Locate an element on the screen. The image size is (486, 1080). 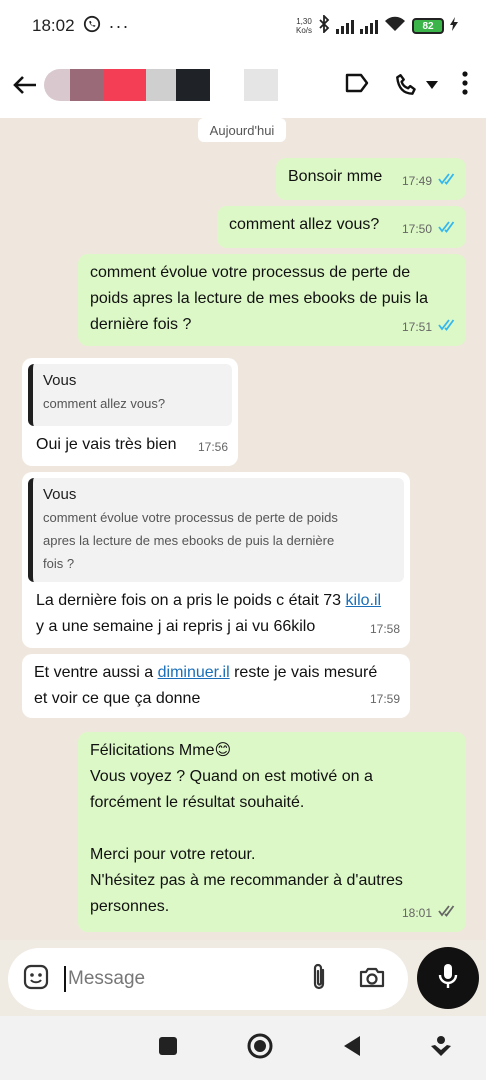
chat-header is located at coordinates (243, 85).